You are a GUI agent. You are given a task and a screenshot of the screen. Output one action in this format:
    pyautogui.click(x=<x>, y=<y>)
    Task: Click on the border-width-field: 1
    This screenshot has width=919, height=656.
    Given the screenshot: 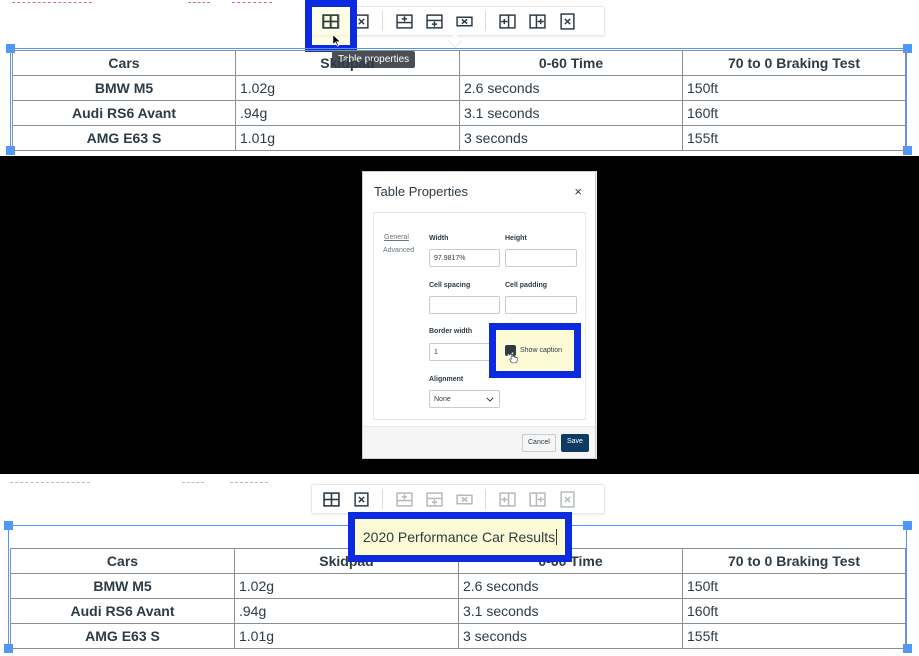 What is the action you would take?
    pyautogui.click(x=461, y=352)
    